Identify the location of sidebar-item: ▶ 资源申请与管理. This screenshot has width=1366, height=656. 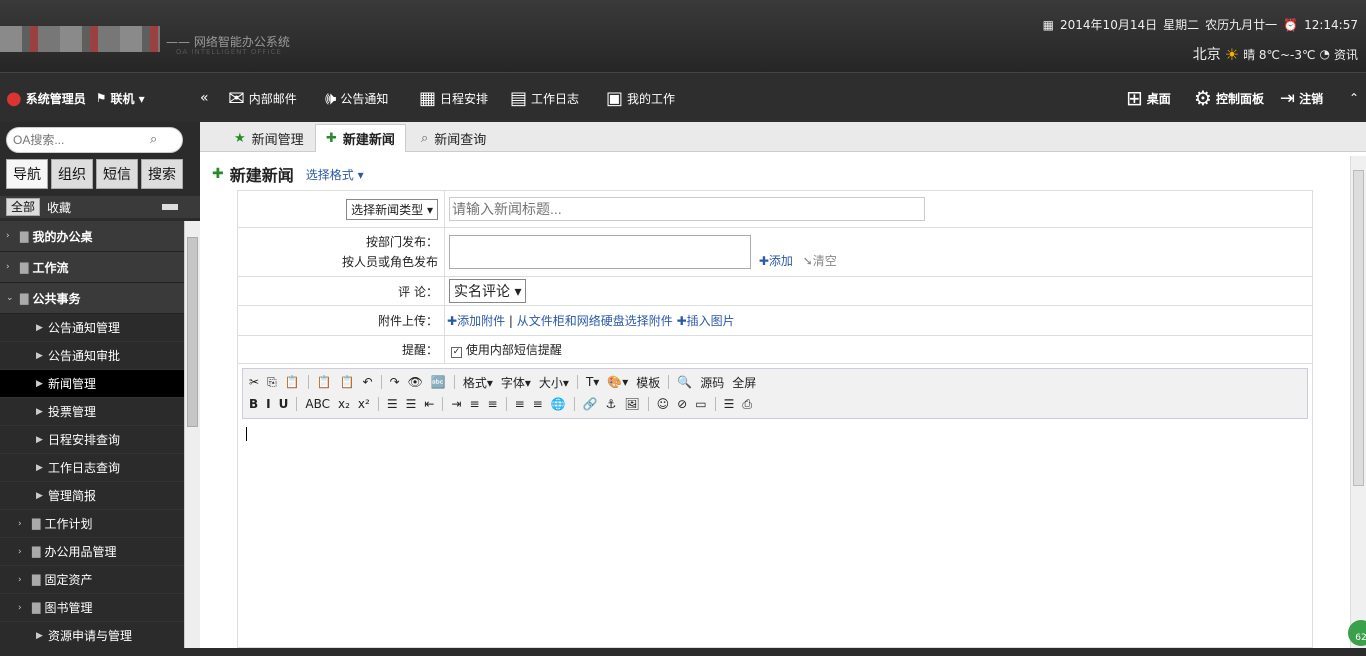
(92, 635).